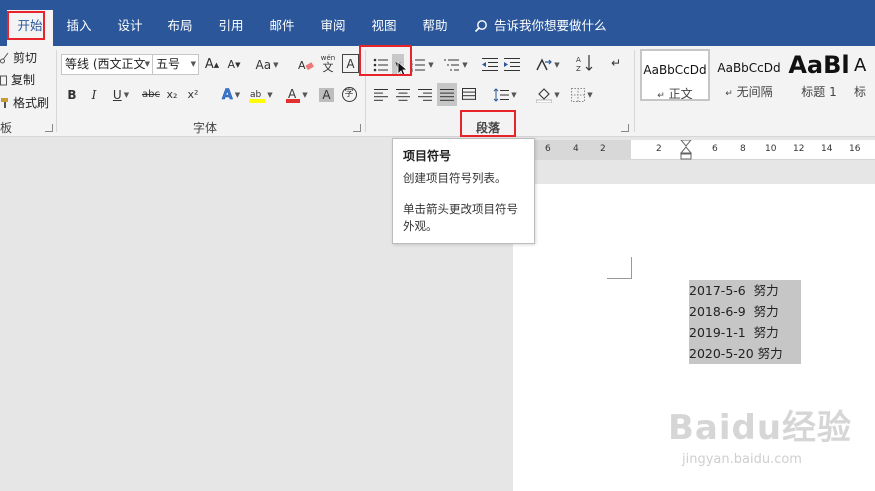 The height and width of the screenshot is (491, 875). Describe the element at coordinates (172, 94) in the screenshot. I see `subscript-button: x₂` at that location.